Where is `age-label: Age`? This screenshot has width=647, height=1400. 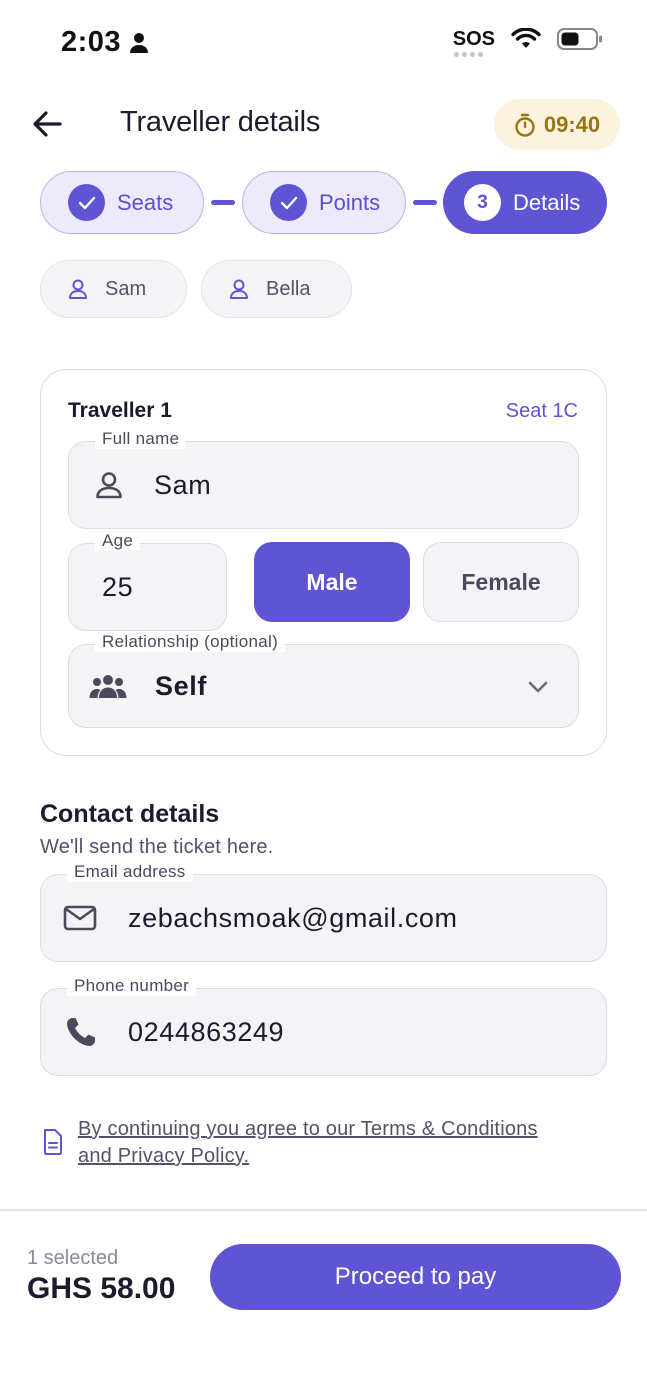
age-label: Age is located at coordinates (118, 541).